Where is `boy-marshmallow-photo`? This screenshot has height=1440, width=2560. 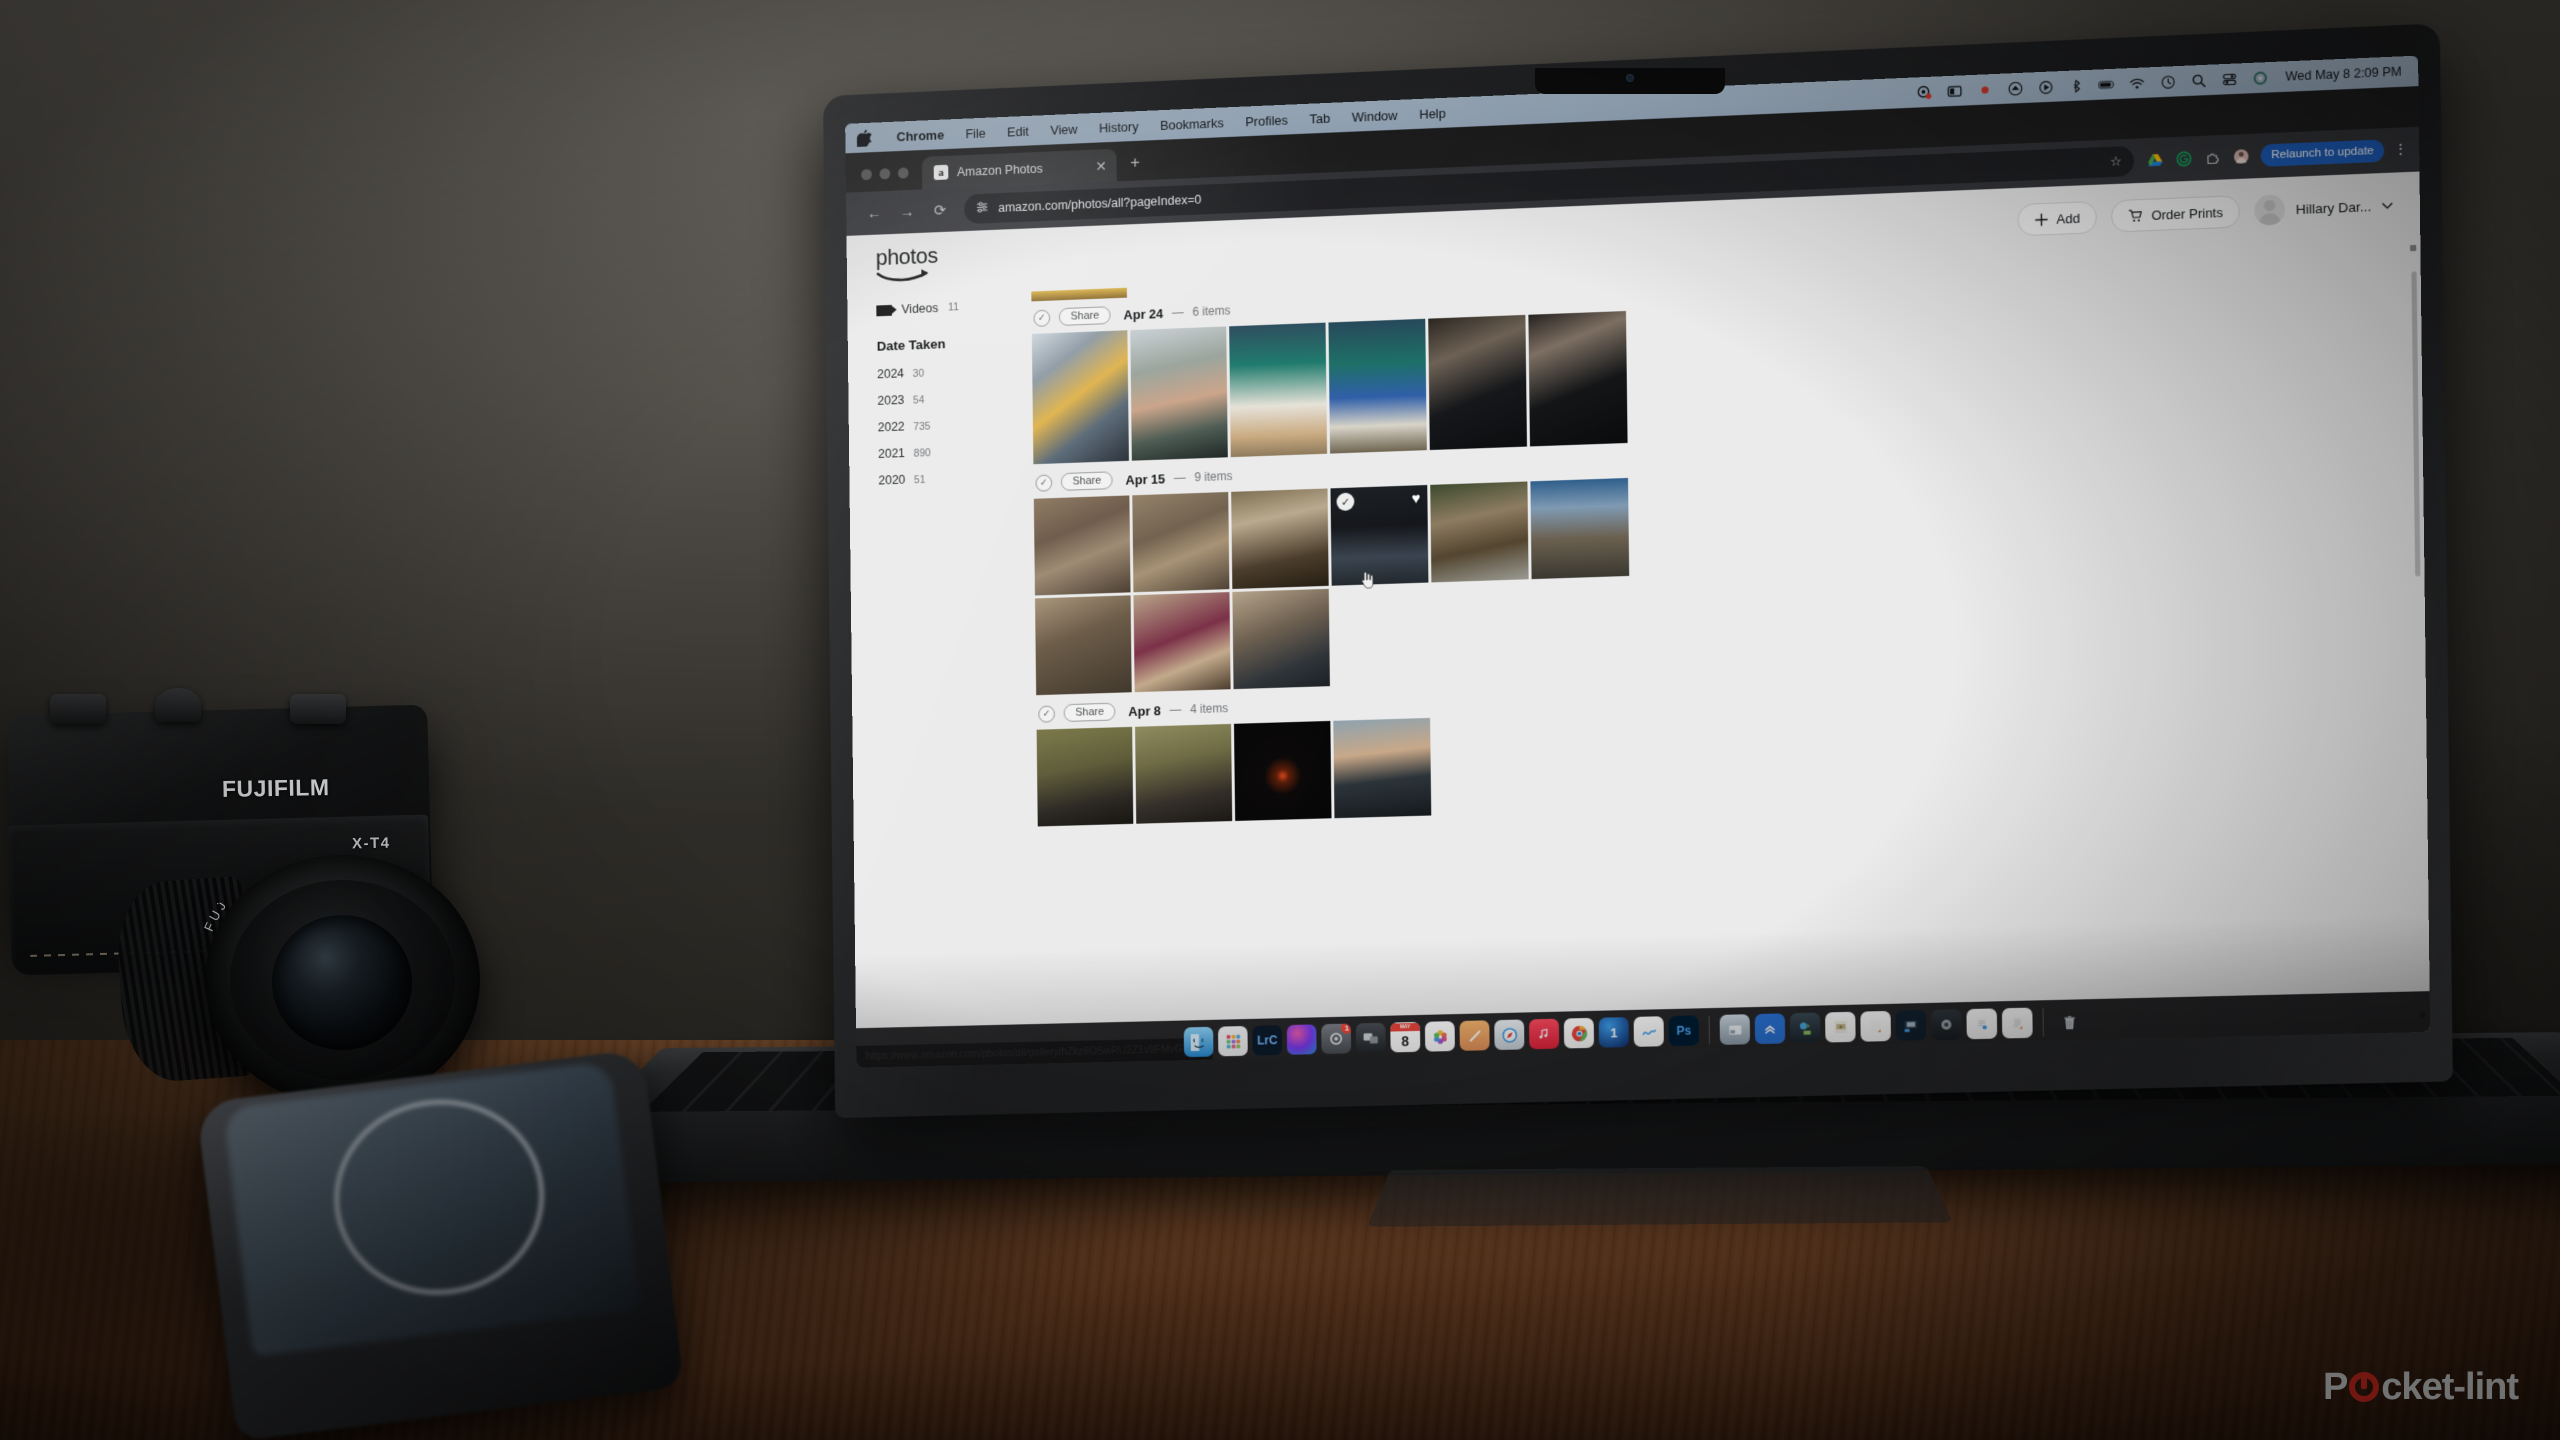
boy-marshmallow-photo is located at coordinates (1281, 639).